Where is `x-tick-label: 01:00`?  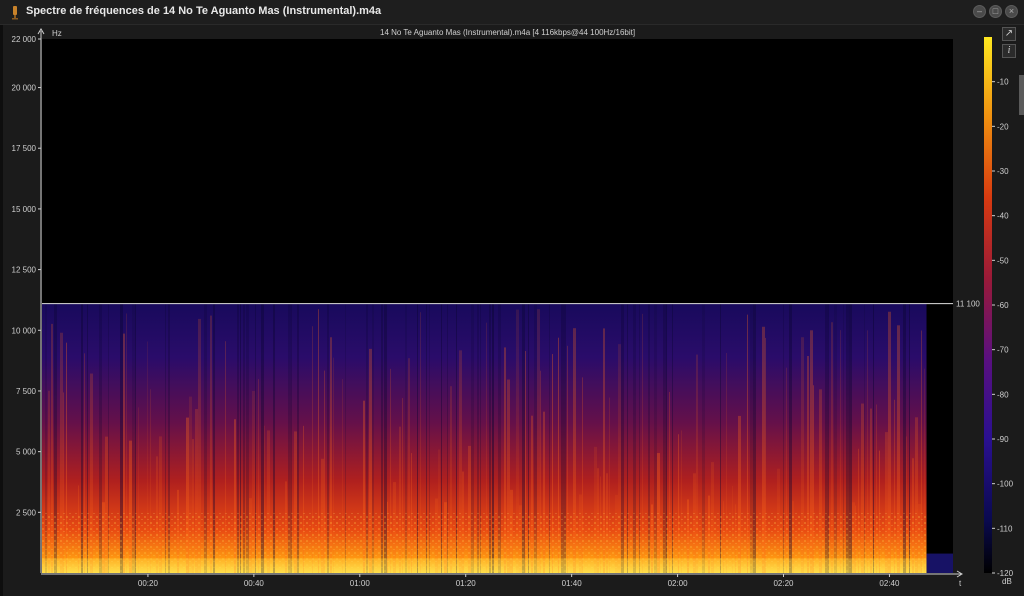 x-tick-label: 01:00 is located at coordinates (360, 583).